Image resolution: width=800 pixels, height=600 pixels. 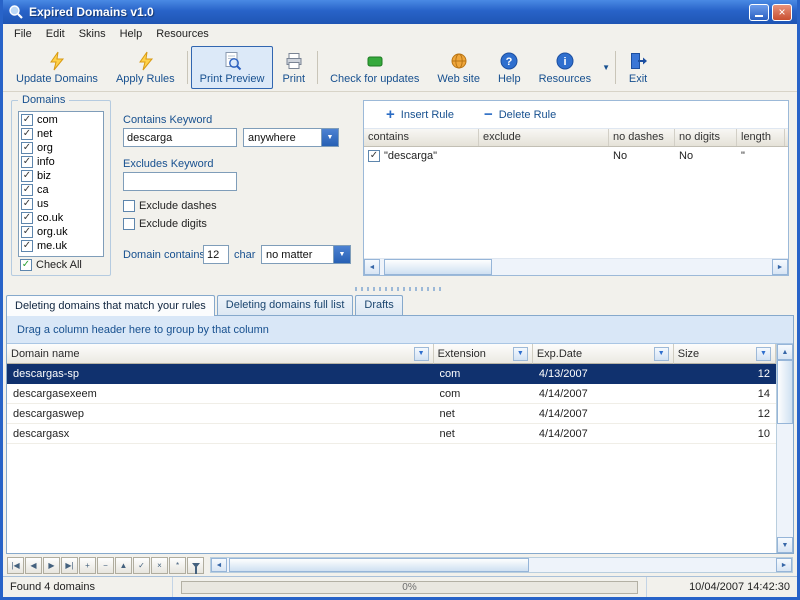 What do you see at coordinates (45, 148) in the screenshot?
I see `domain-label: org` at bounding box center [45, 148].